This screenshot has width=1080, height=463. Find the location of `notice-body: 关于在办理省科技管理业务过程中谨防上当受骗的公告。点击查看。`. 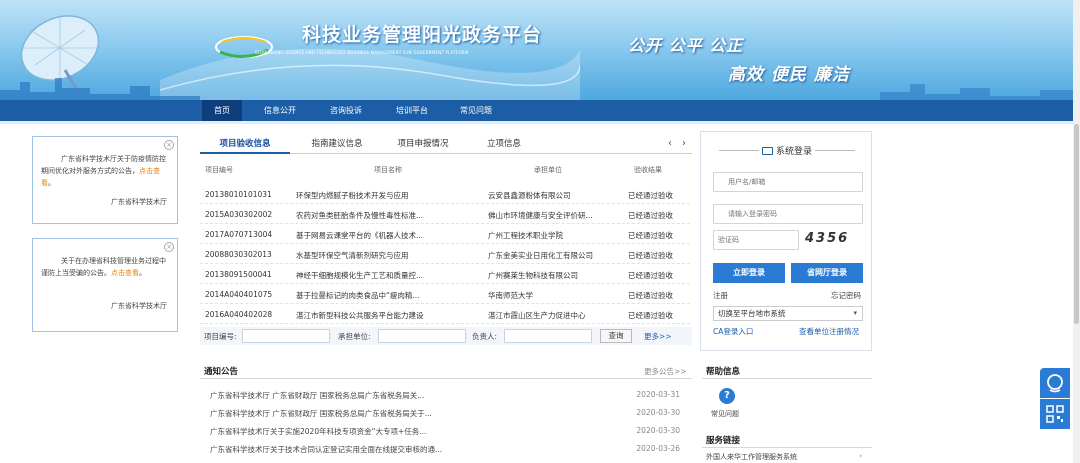

notice-body: 关于在办理省科技管理业务过程中谨防上当受骗的公告。点击查看。 is located at coordinates (103, 267).